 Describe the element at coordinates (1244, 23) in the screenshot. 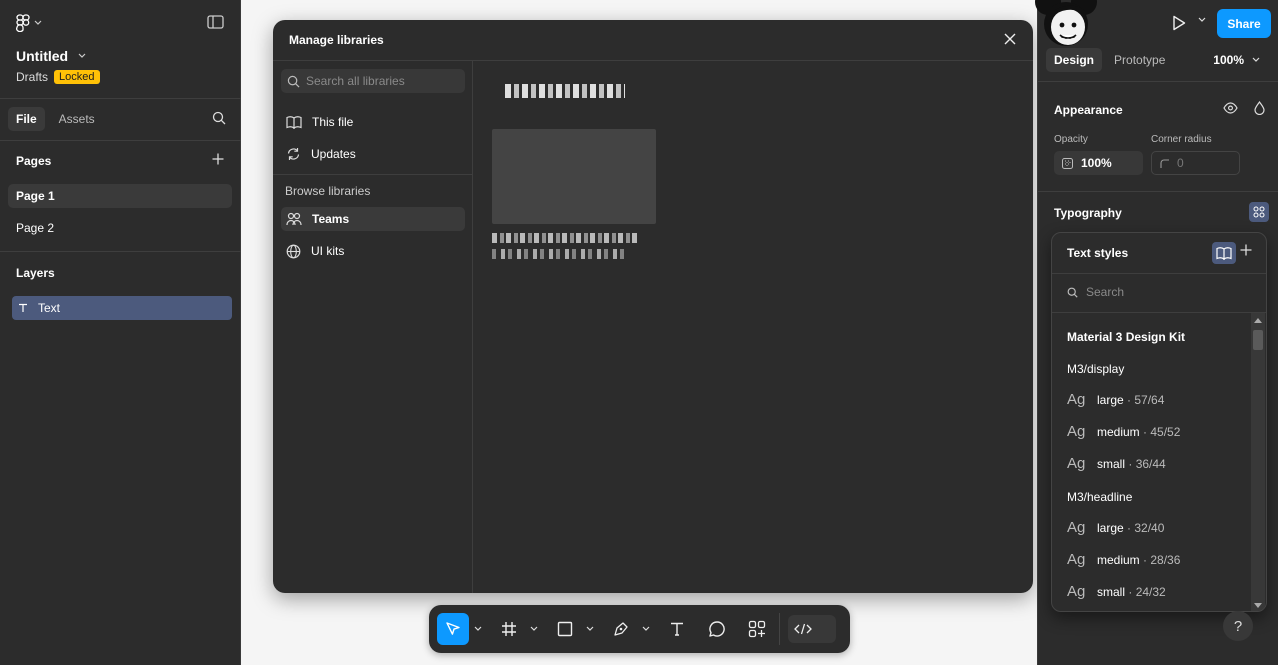

I see `share-button: Share` at that location.